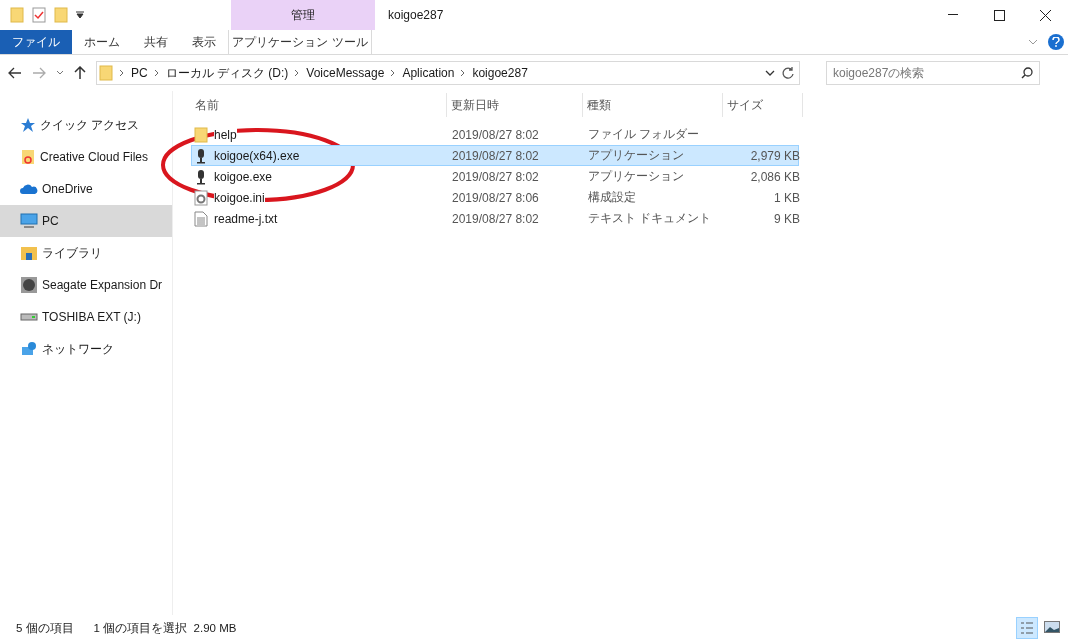 The image size is (1068, 641). Describe the element at coordinates (319, 105) in the screenshot. I see `column-header: 名前` at that location.